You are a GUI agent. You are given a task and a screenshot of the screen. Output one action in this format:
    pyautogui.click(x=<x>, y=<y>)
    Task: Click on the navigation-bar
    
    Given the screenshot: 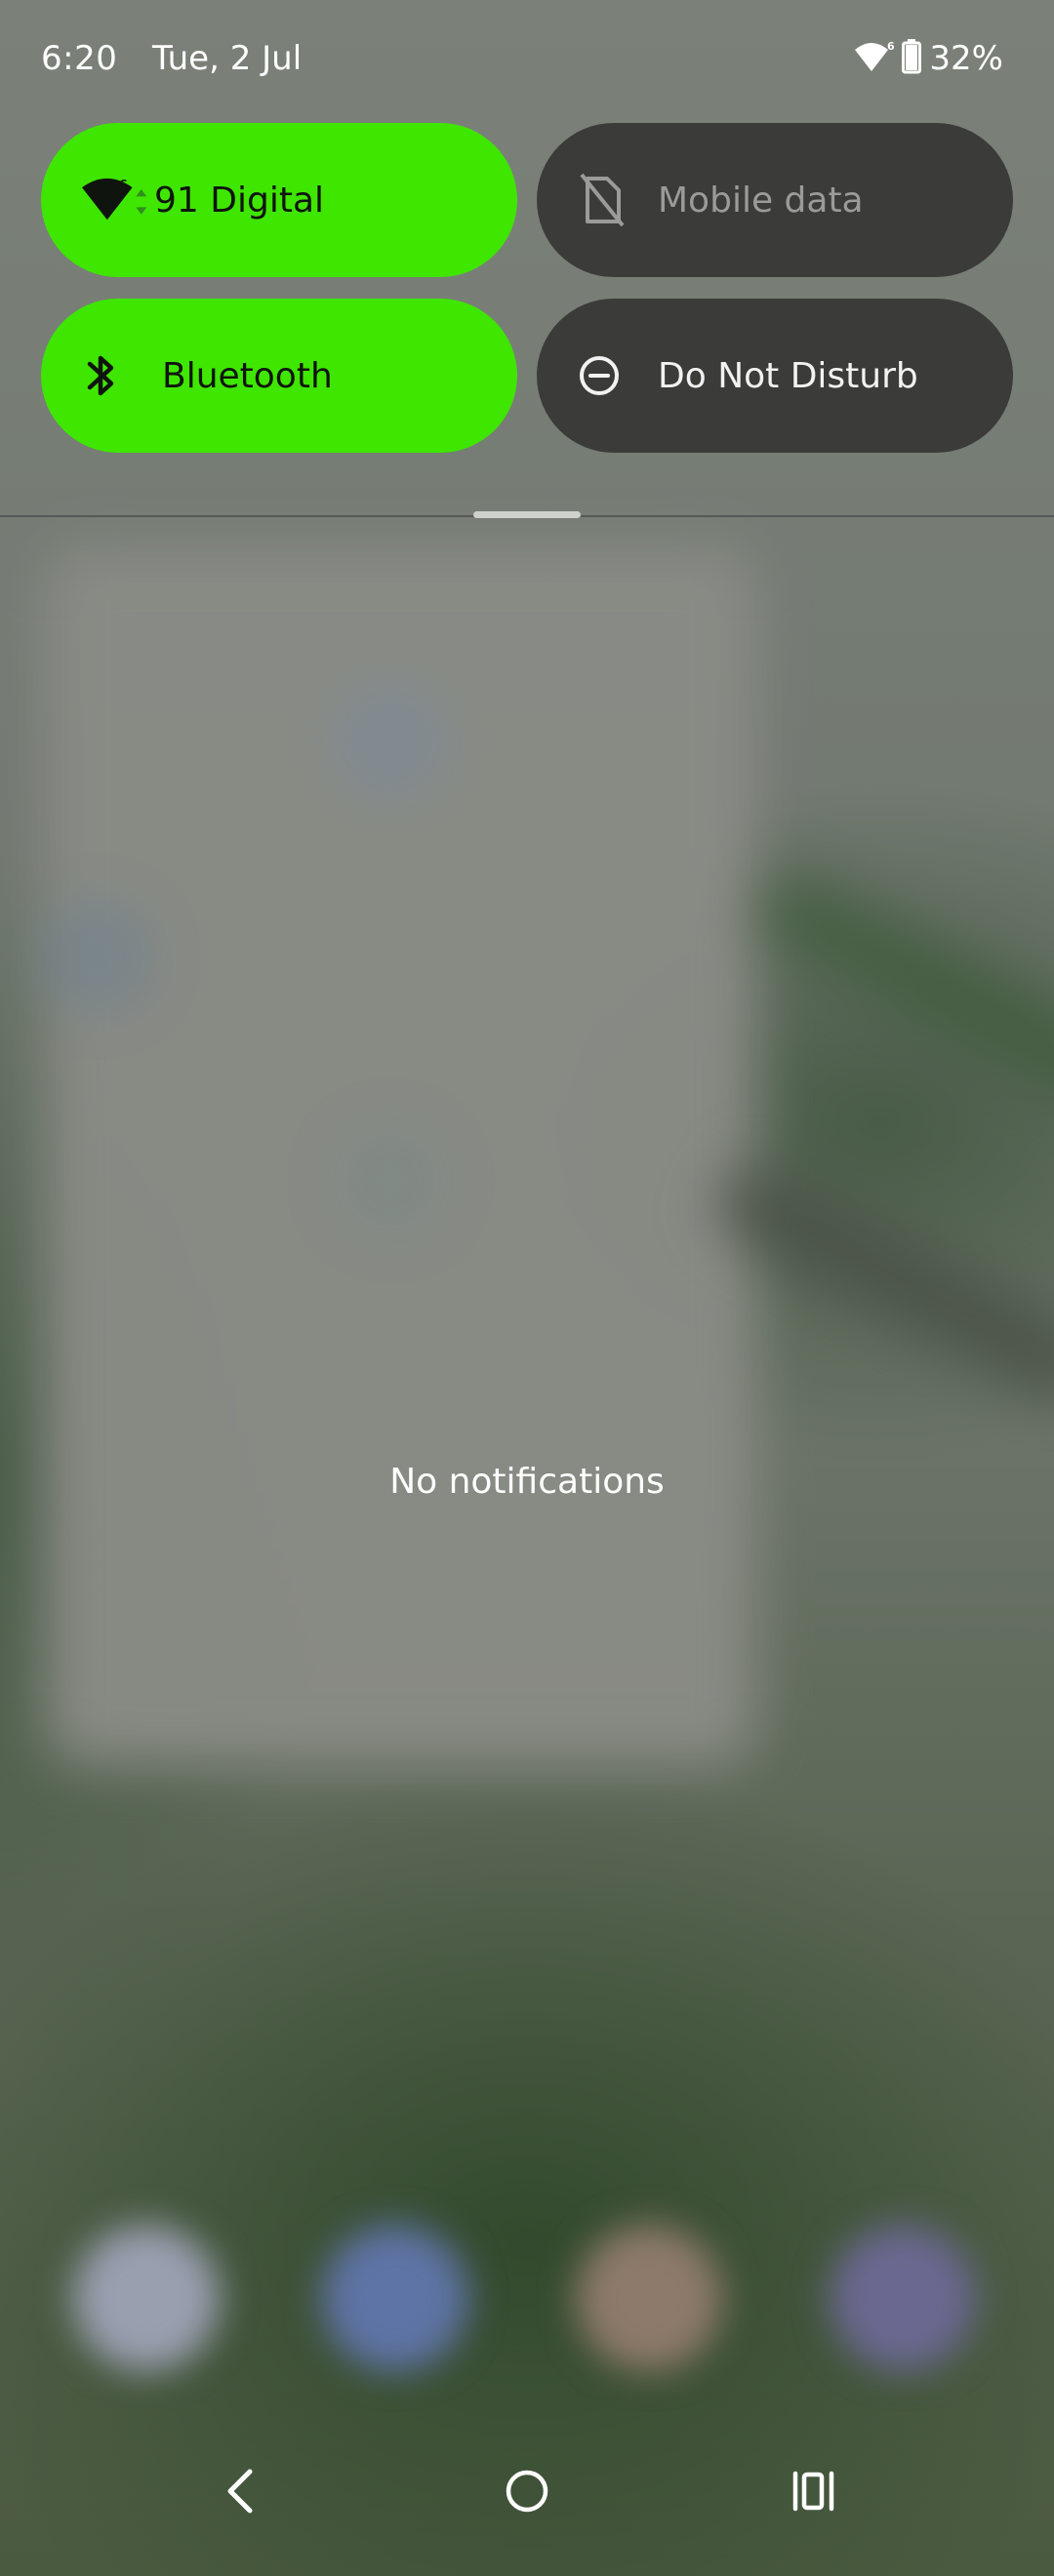 What is the action you would take?
    pyautogui.click(x=527, y=2503)
    